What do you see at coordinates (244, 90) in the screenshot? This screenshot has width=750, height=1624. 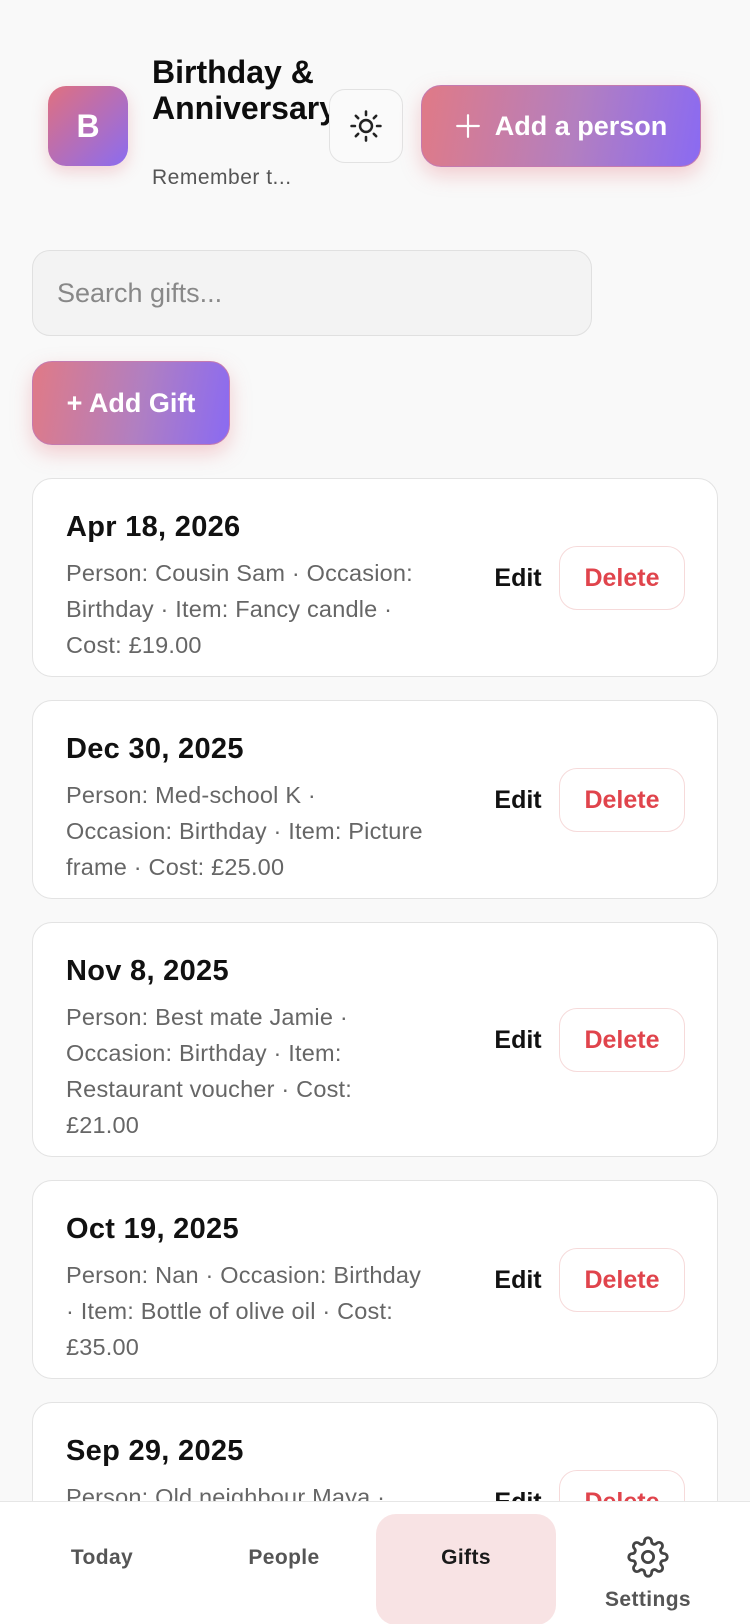 I see `app-title: Birthday & Anniversary` at bounding box center [244, 90].